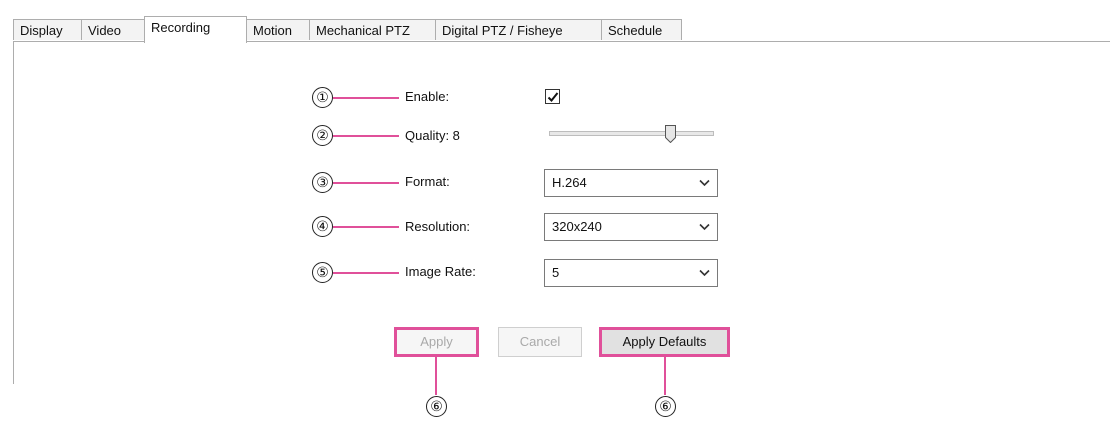 This screenshot has height=426, width=1110. I want to click on apply-button: Apply, so click(436, 342).